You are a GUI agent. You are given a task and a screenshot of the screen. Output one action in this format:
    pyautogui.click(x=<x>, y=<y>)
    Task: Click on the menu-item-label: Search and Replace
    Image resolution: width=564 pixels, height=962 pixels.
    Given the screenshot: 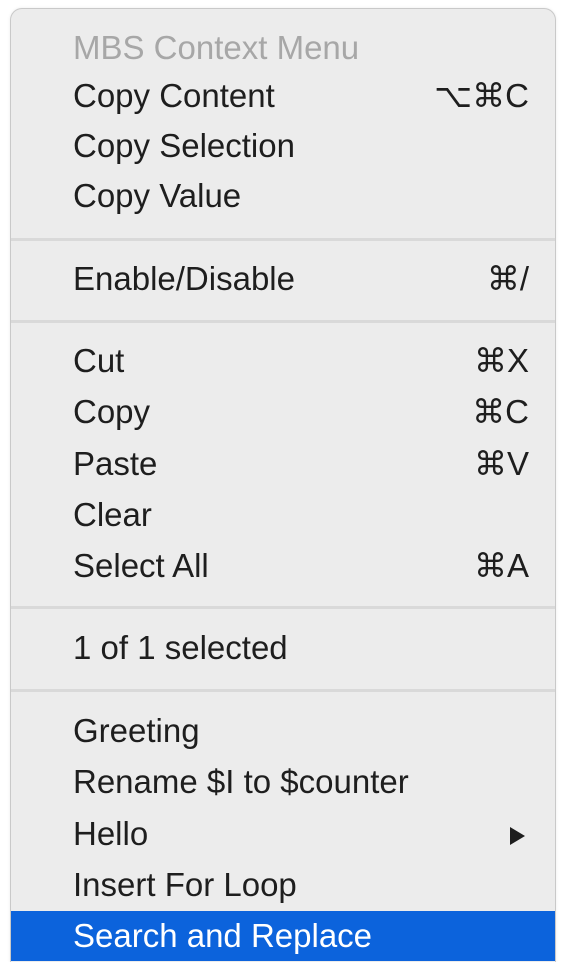 What is the action you would take?
    pyautogui.click(x=223, y=935)
    